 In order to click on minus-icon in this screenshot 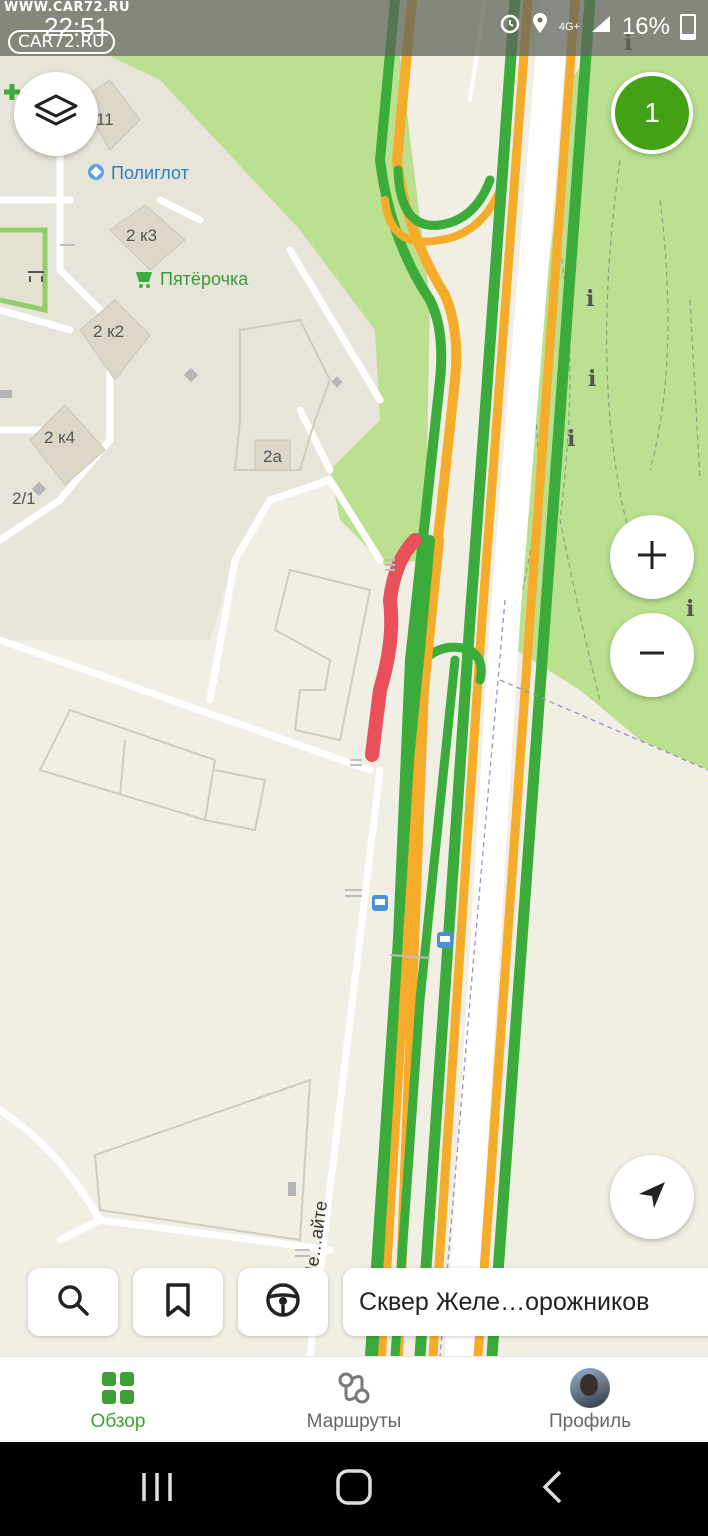, I will do `click(652, 655)`.